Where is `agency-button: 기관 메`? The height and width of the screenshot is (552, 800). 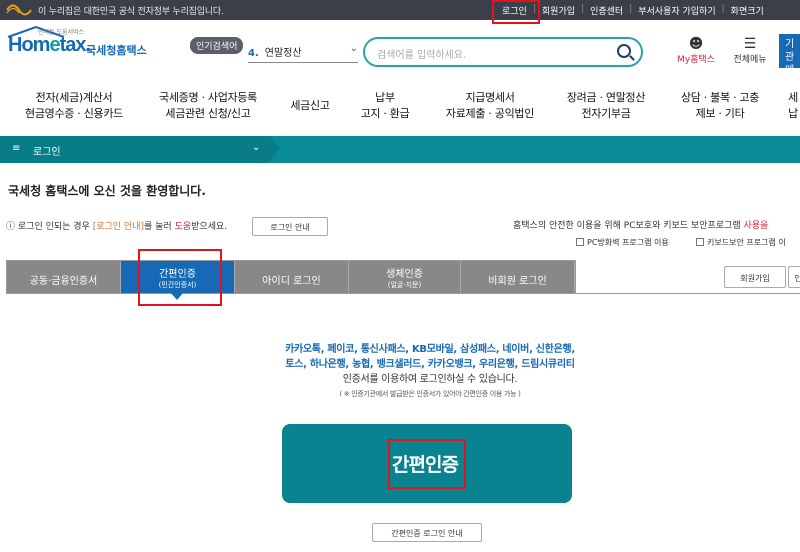 agency-button: 기관 메 is located at coordinates (789, 55).